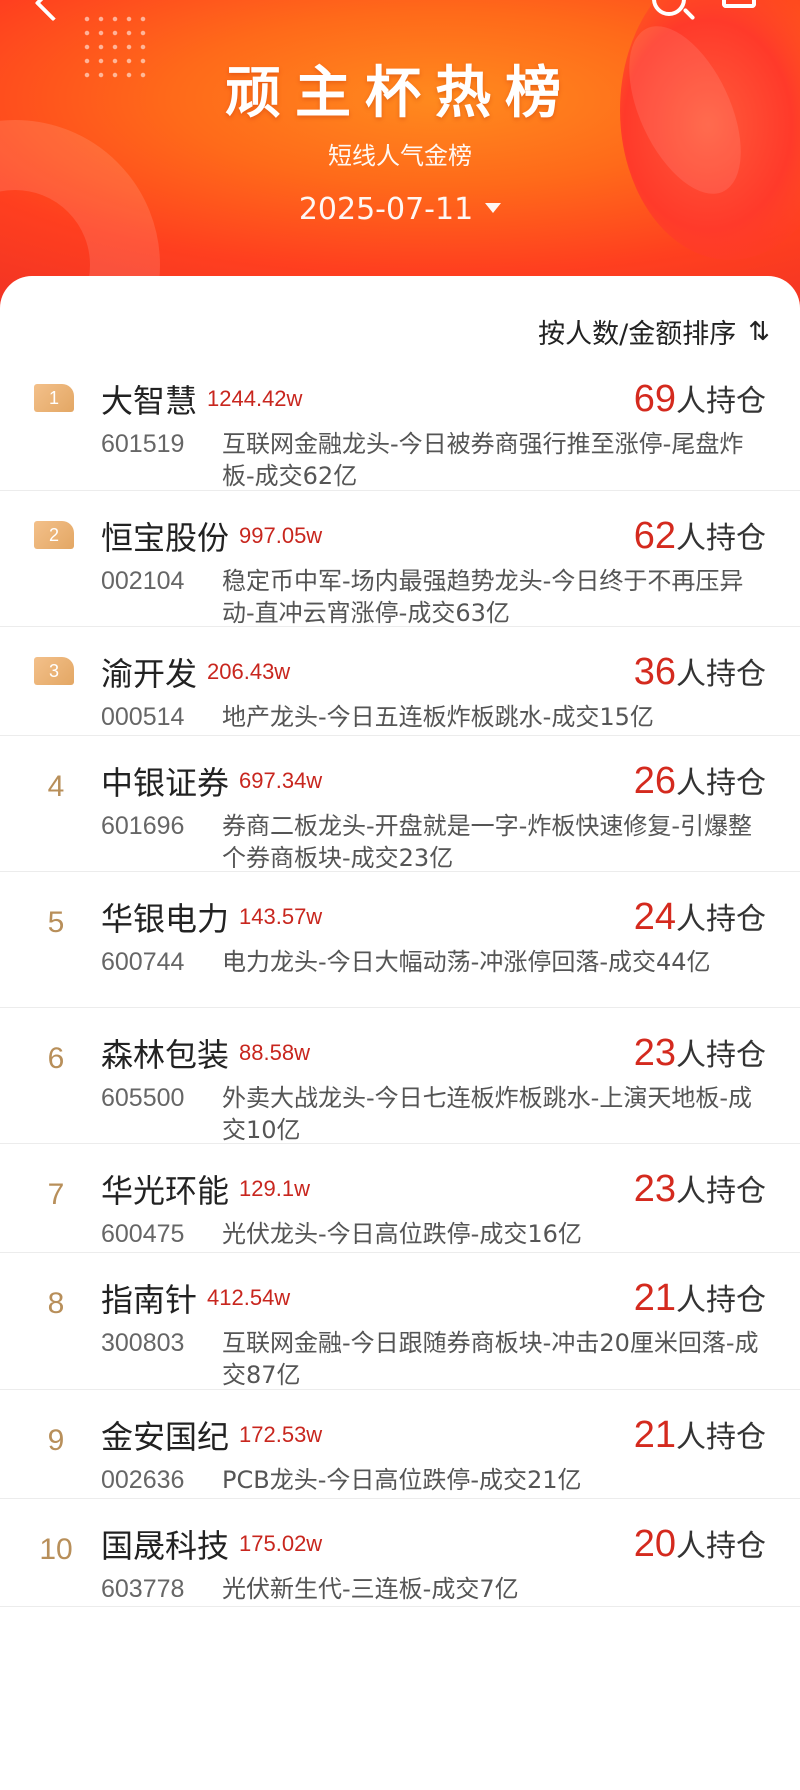  Describe the element at coordinates (637, 334) in the screenshot. I see `sort-label: 按人数/金额排序` at that location.